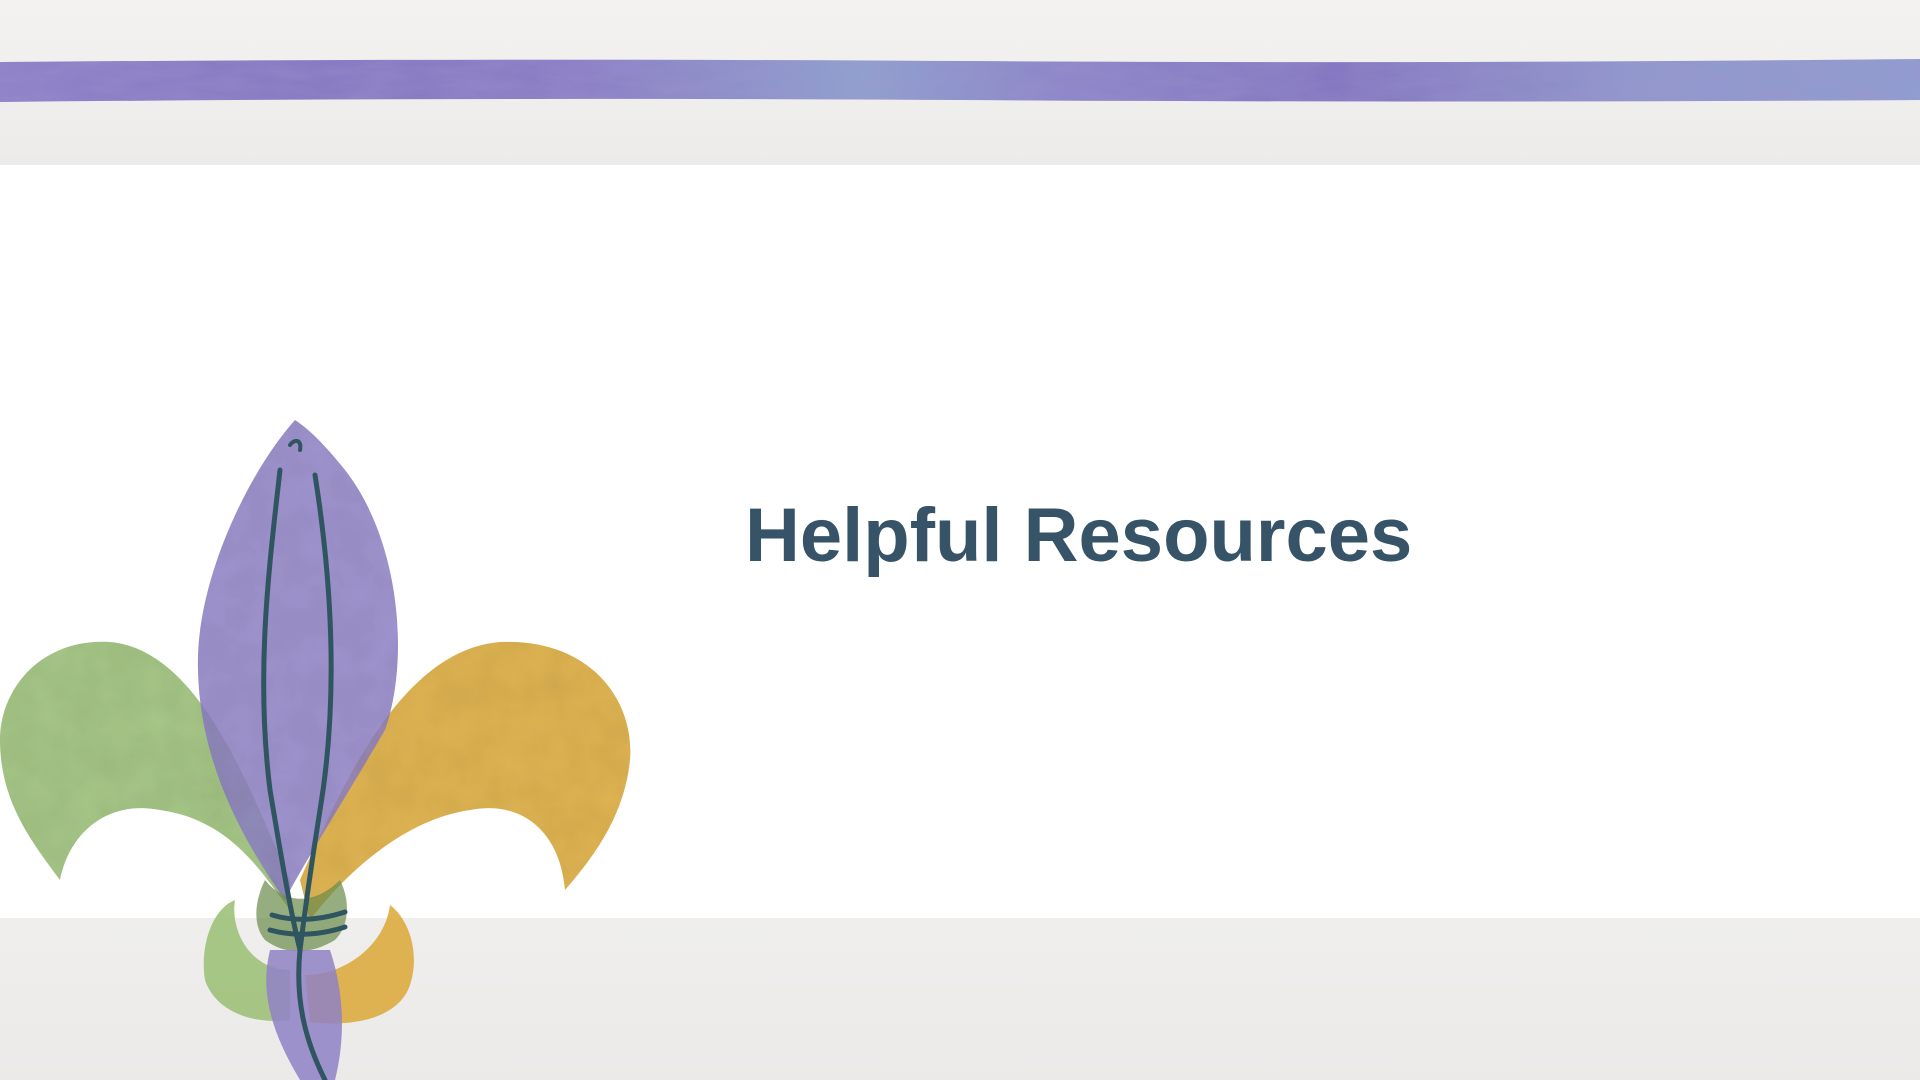 This screenshot has height=1080, width=1920. I want to click on watercolor-stripe, so click(960, 80).